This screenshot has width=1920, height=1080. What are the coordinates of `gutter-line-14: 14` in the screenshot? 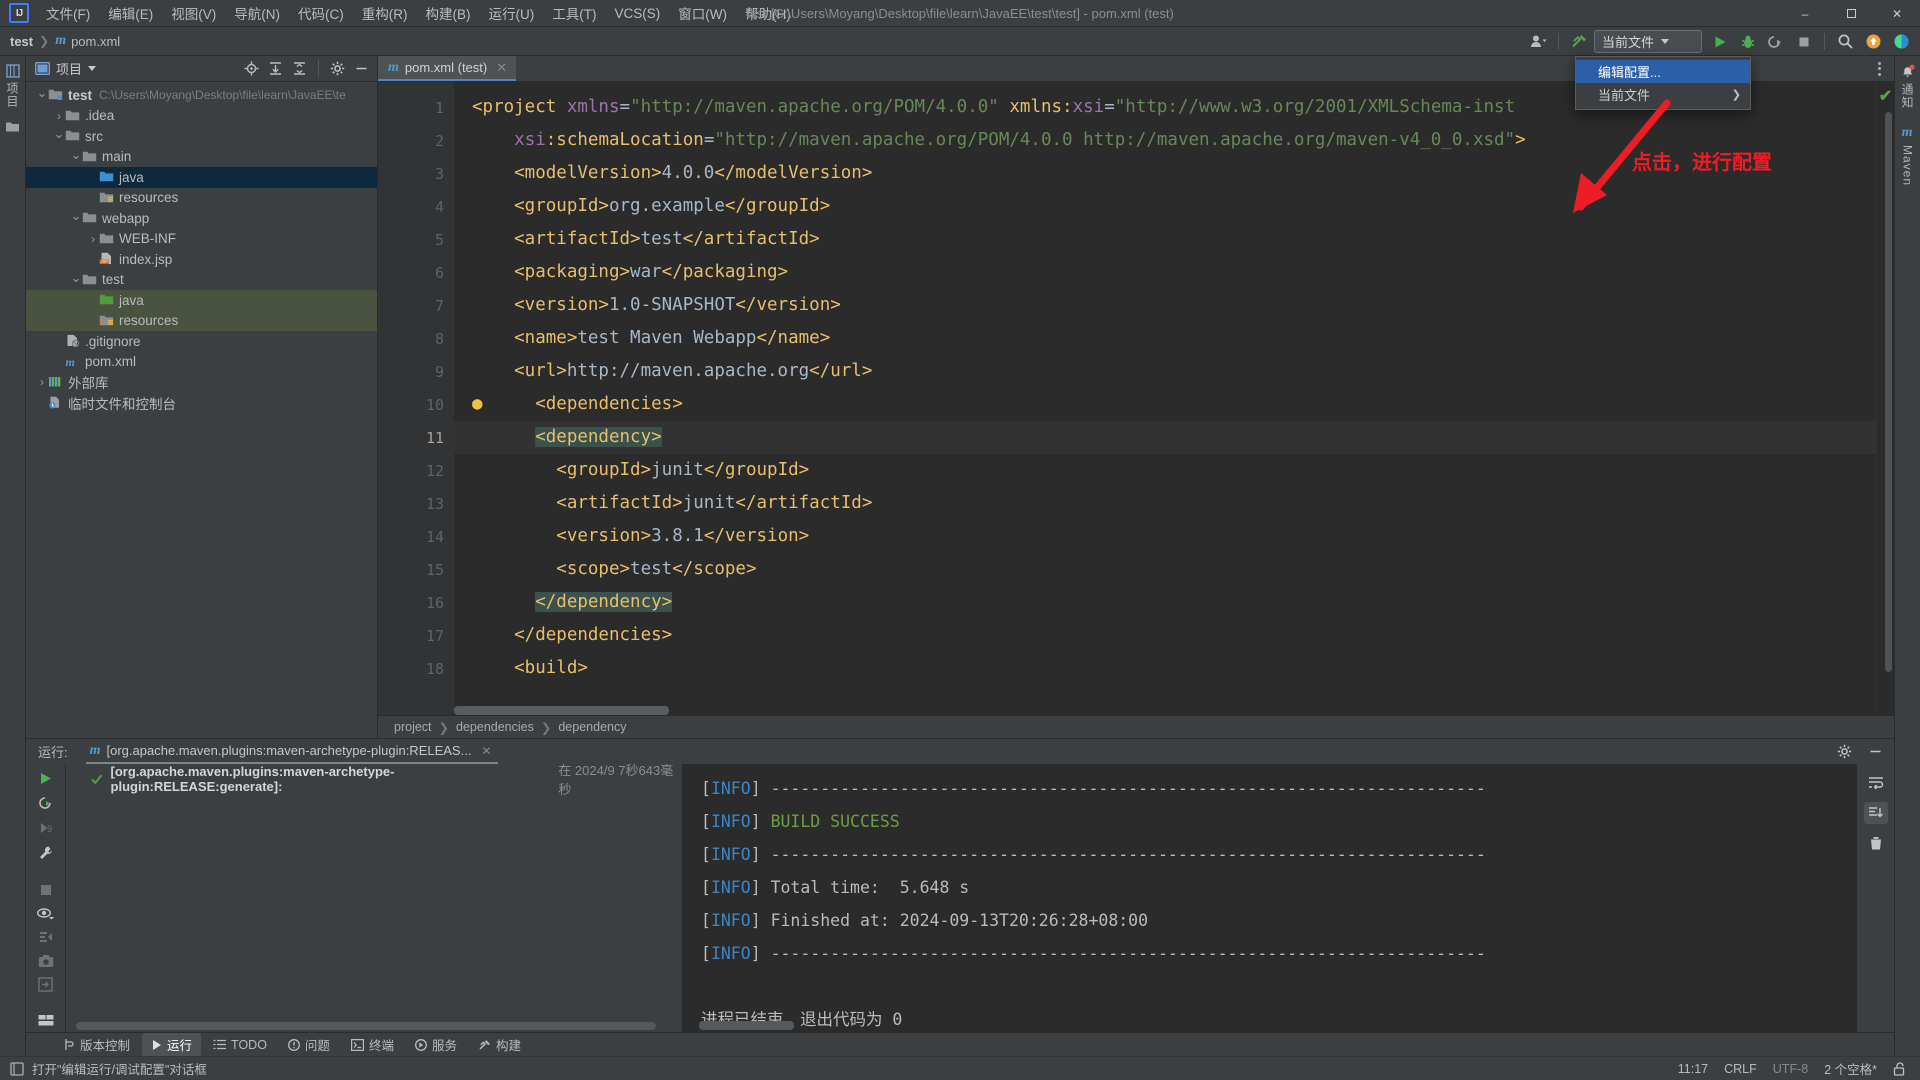 It's located at (416, 536).